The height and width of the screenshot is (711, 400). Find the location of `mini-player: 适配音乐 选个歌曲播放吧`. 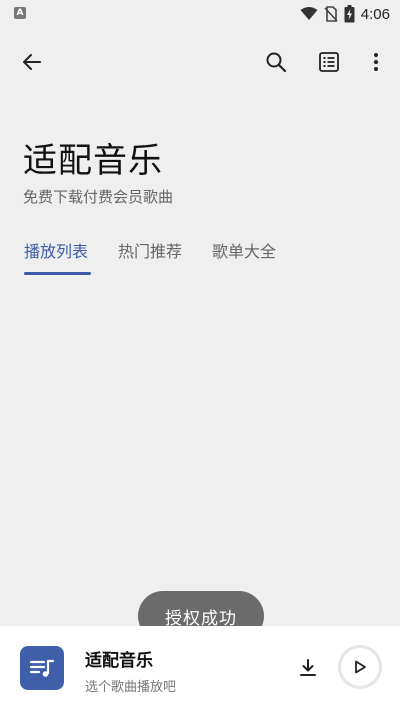

mini-player: 适配音乐 选个歌曲播放吧 is located at coordinates (200, 668).